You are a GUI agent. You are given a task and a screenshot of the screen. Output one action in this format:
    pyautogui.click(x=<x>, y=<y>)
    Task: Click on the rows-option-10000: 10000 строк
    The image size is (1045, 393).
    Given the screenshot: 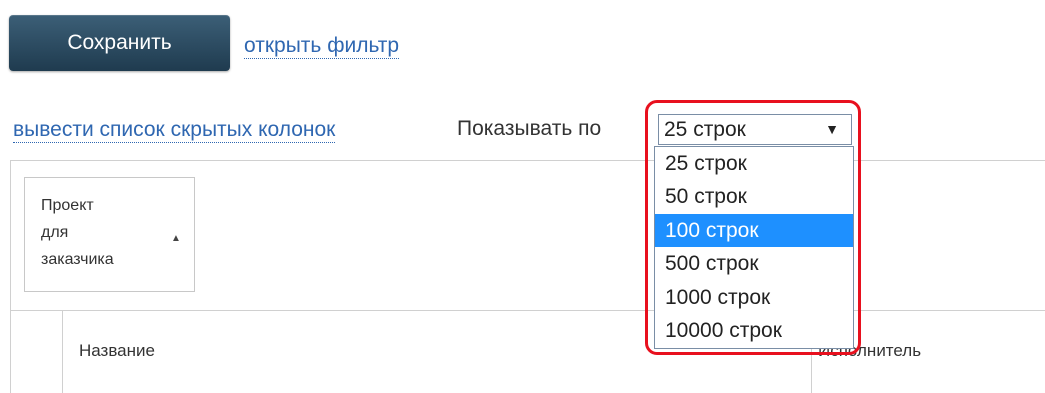 What is the action you would take?
    pyautogui.click(x=754, y=330)
    